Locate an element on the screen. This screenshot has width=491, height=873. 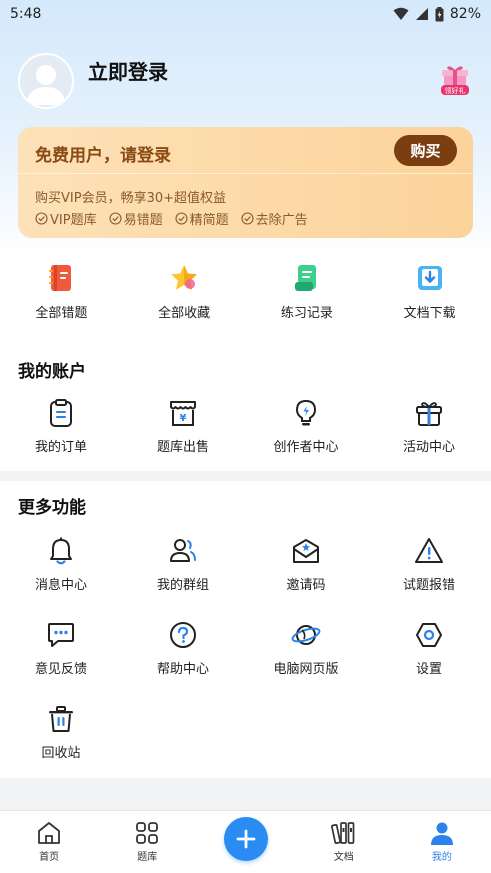
plus-icon is located at coordinates (245, 839).